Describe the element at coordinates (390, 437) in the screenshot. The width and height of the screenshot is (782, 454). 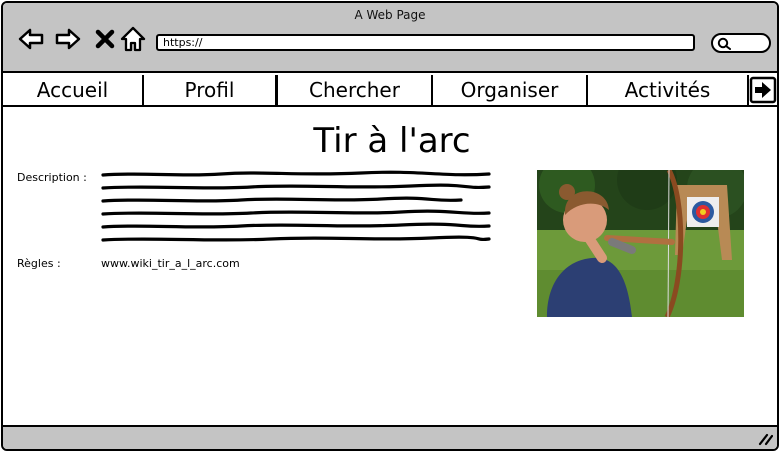
I see `status-bar` at that location.